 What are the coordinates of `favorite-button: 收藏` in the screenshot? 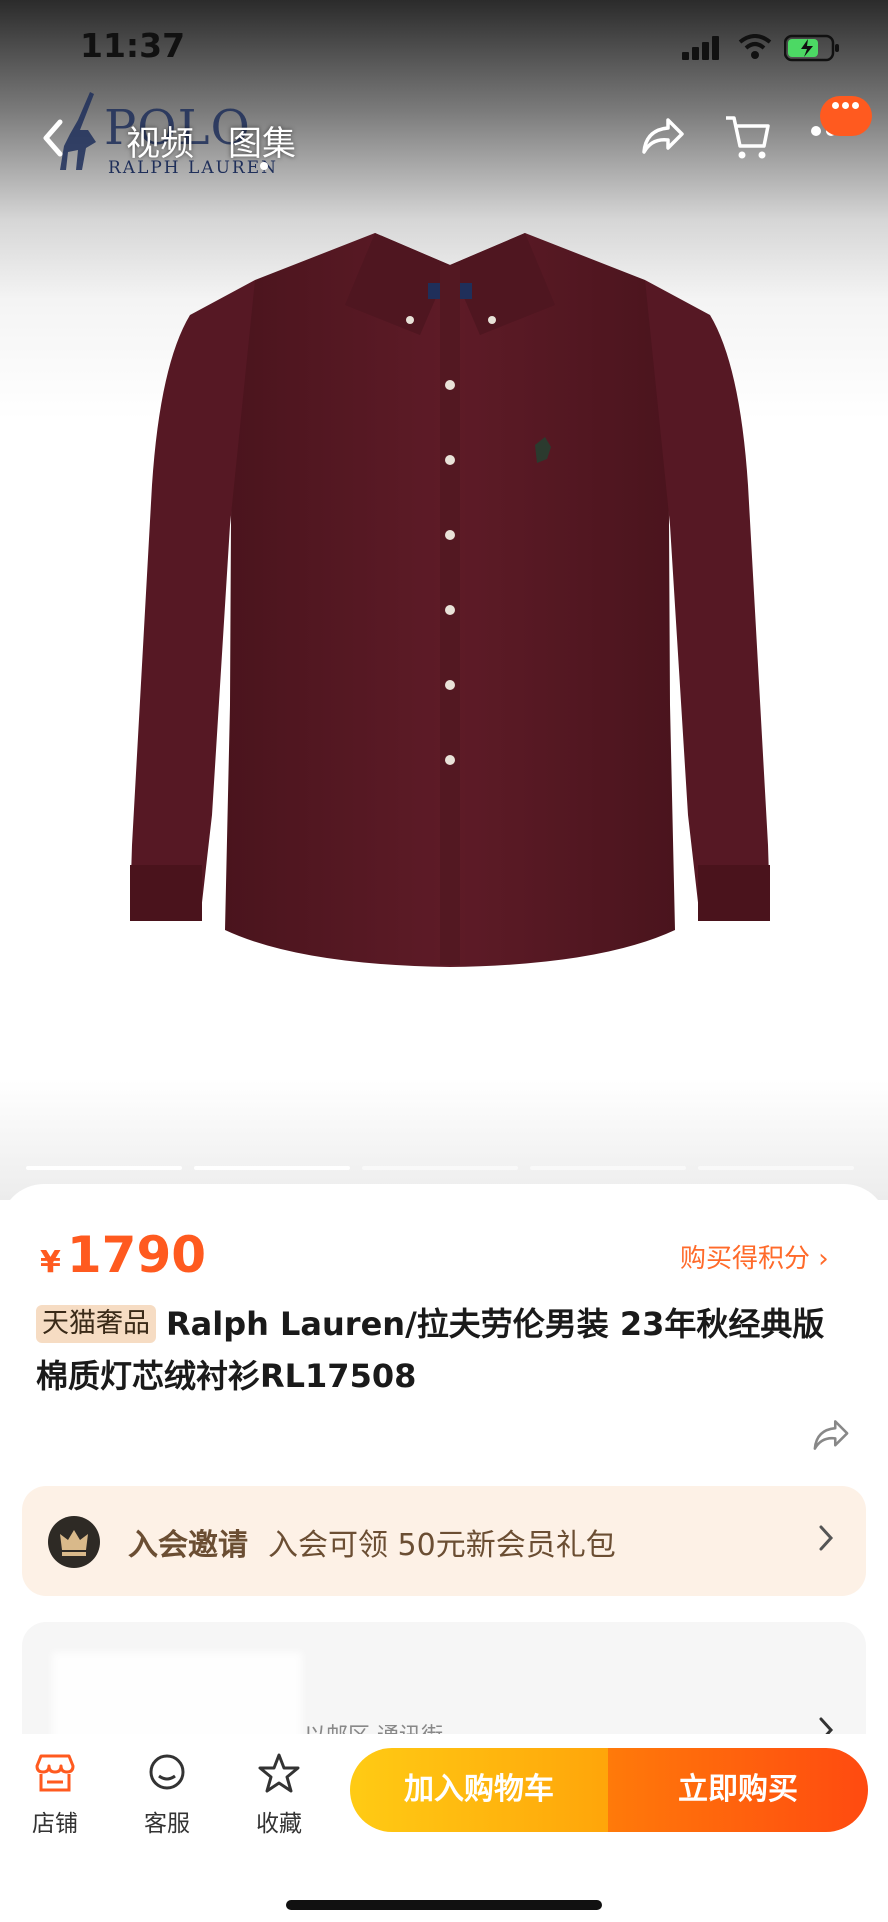 It's located at (279, 1795).